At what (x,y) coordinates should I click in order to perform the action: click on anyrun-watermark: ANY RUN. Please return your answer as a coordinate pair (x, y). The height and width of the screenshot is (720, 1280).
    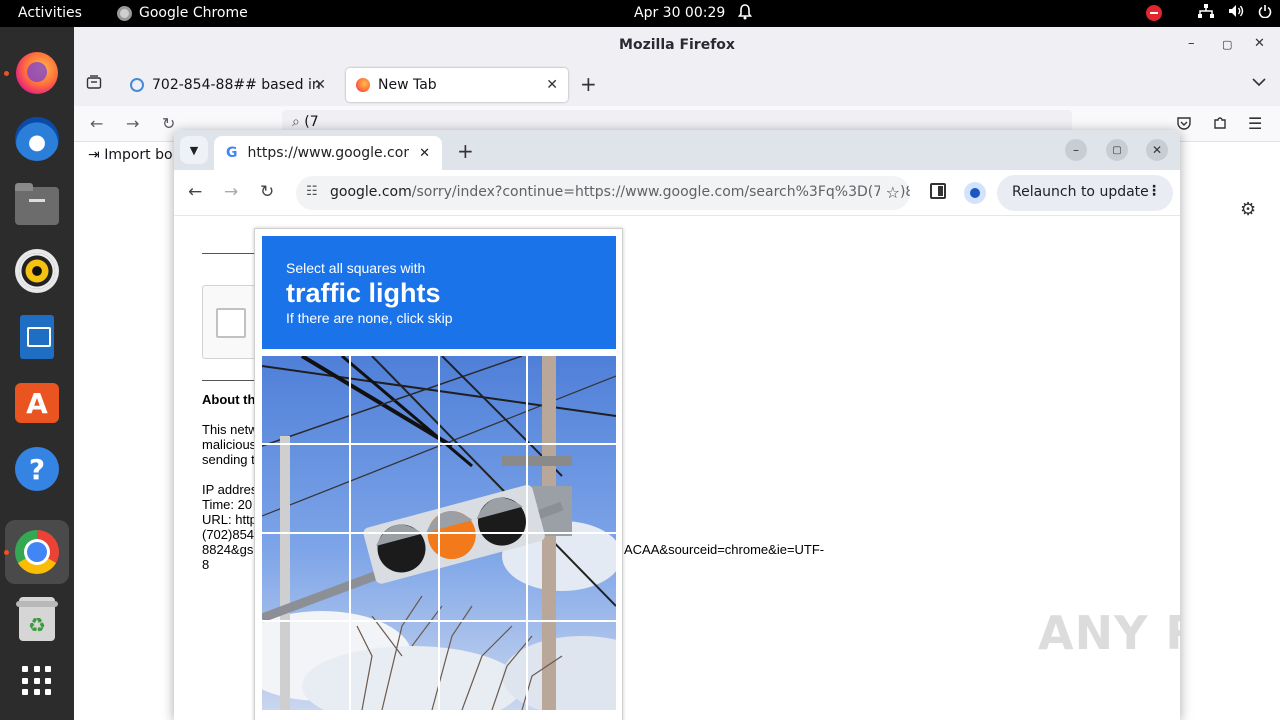
    Looking at the image, I should click on (1109, 633).